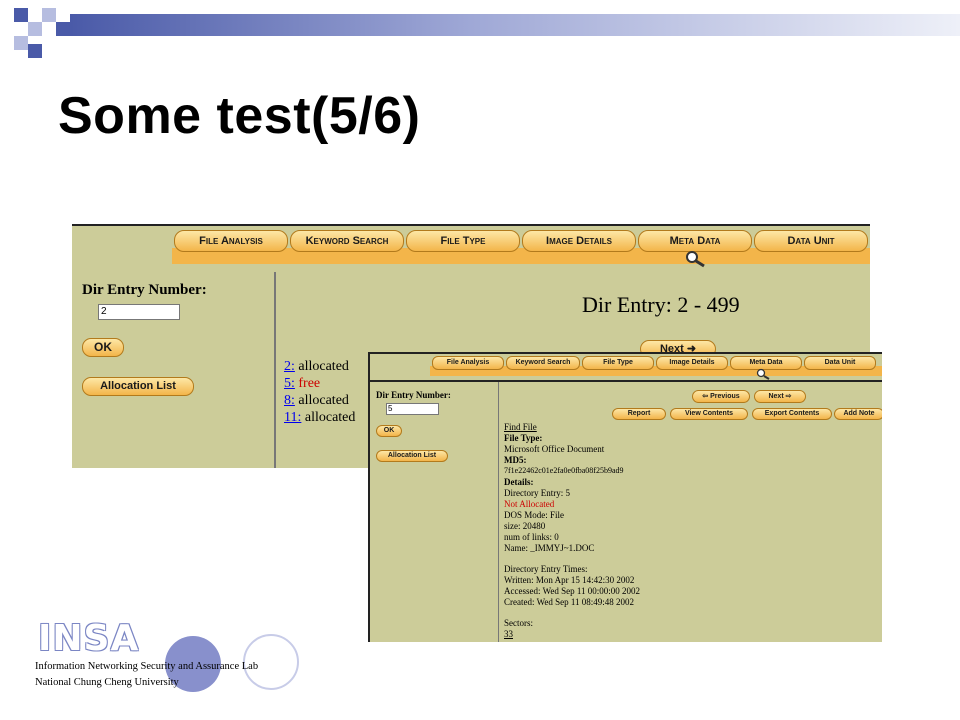 The height and width of the screenshot is (720, 960). I want to click on created-time: Created: Wed Sep 11 08:49:48 2002, so click(569, 602).